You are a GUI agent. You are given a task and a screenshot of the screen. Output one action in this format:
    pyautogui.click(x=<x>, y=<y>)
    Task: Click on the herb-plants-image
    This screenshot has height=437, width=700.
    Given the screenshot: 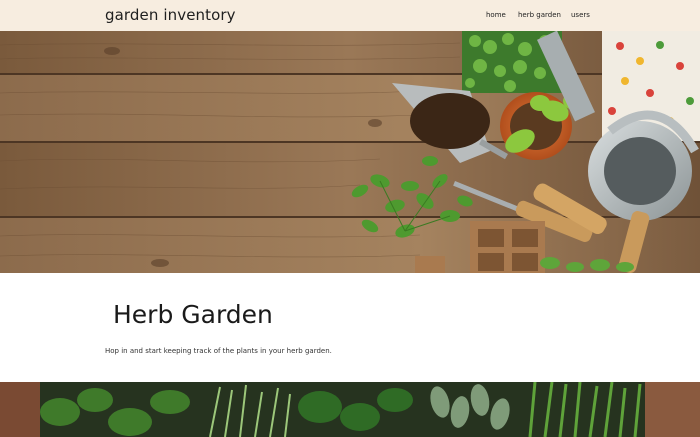 What is the action you would take?
    pyautogui.click(x=350, y=409)
    